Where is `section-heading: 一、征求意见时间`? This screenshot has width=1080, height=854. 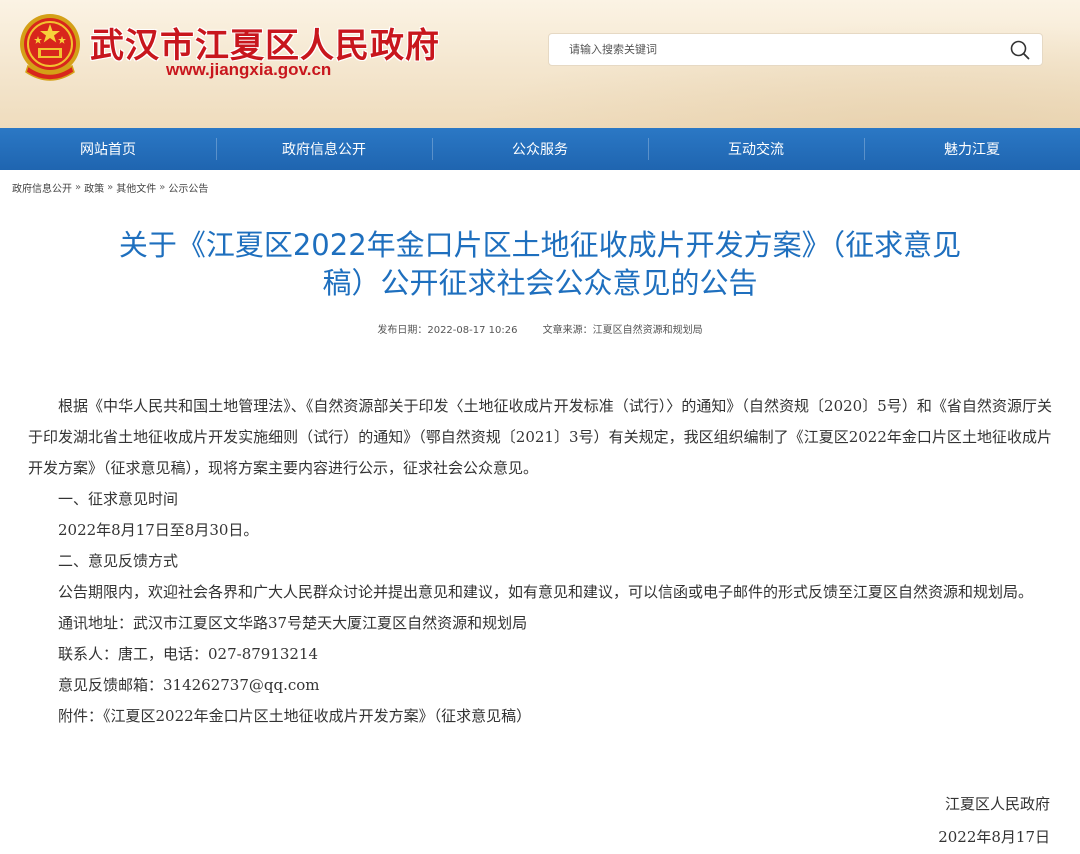 section-heading: 一、征求意见时间 is located at coordinates (118, 499).